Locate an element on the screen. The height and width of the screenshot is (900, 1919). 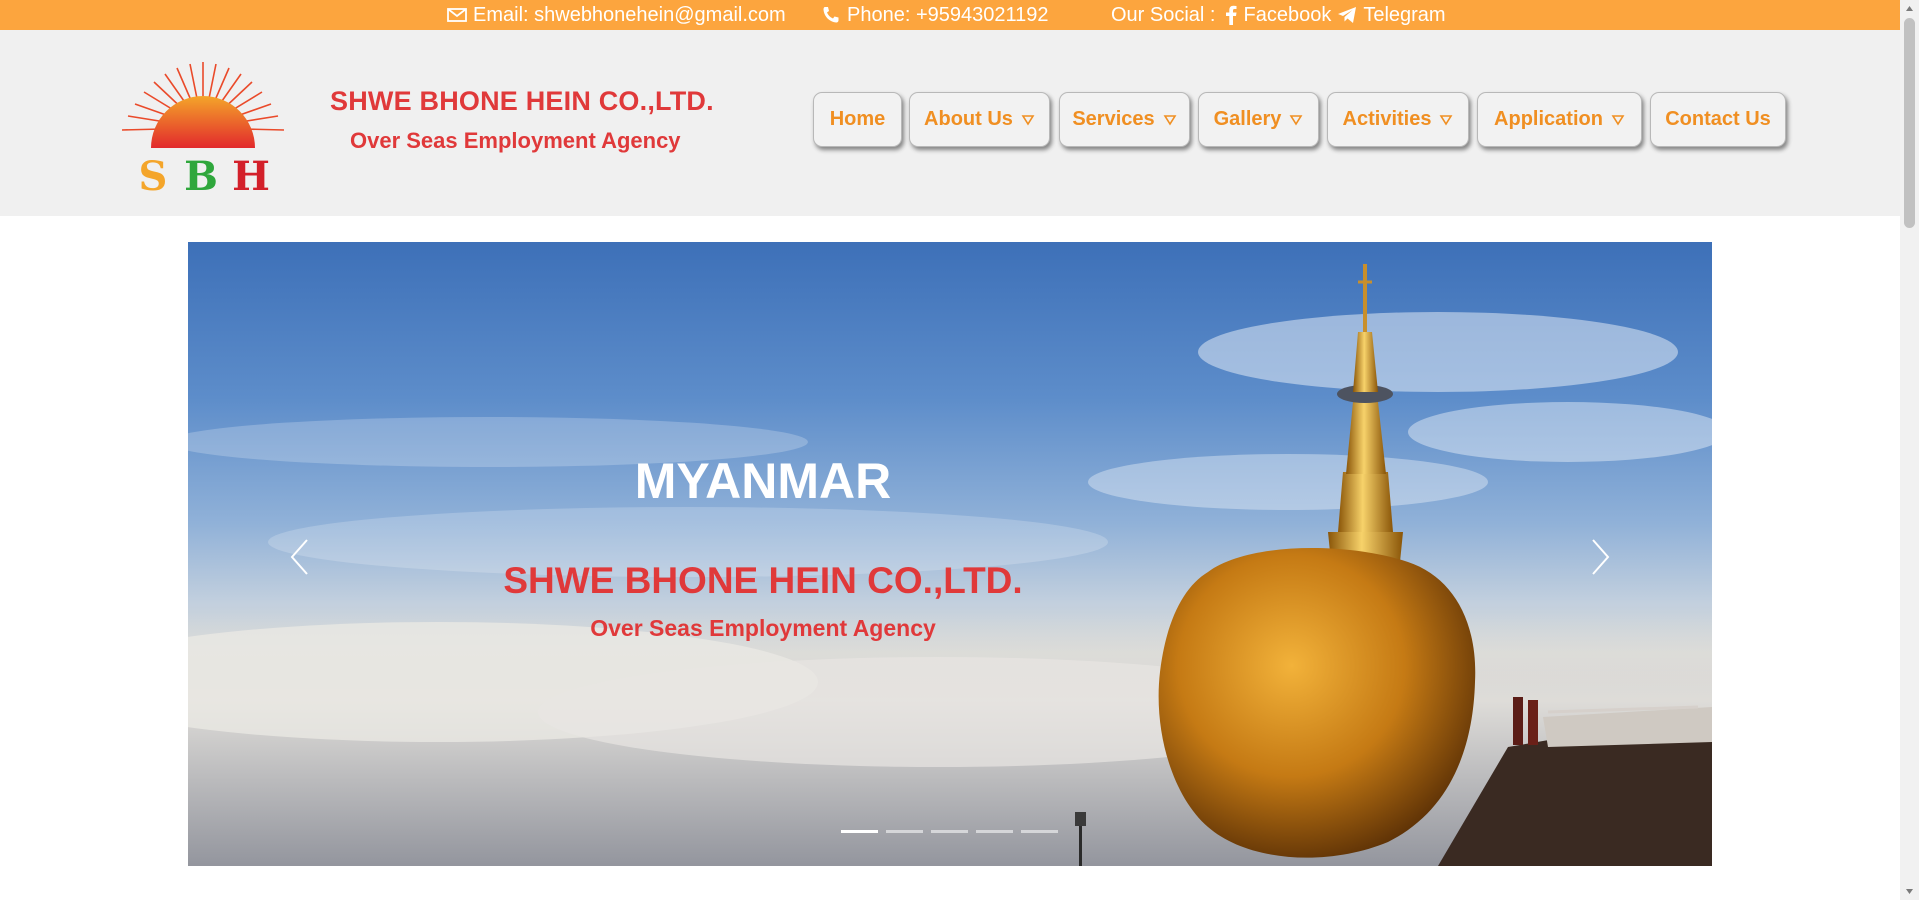
nav-application-label: Application is located at coordinates (1548, 119).